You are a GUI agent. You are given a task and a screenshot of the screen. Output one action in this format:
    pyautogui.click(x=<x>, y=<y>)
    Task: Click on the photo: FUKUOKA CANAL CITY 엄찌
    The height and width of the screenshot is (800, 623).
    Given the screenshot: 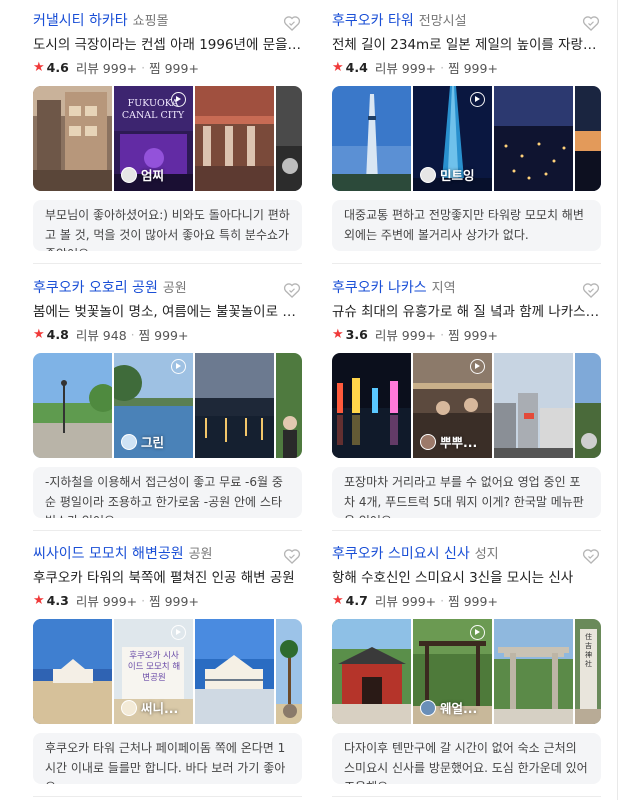 What is the action you would take?
    pyautogui.click(x=153, y=138)
    